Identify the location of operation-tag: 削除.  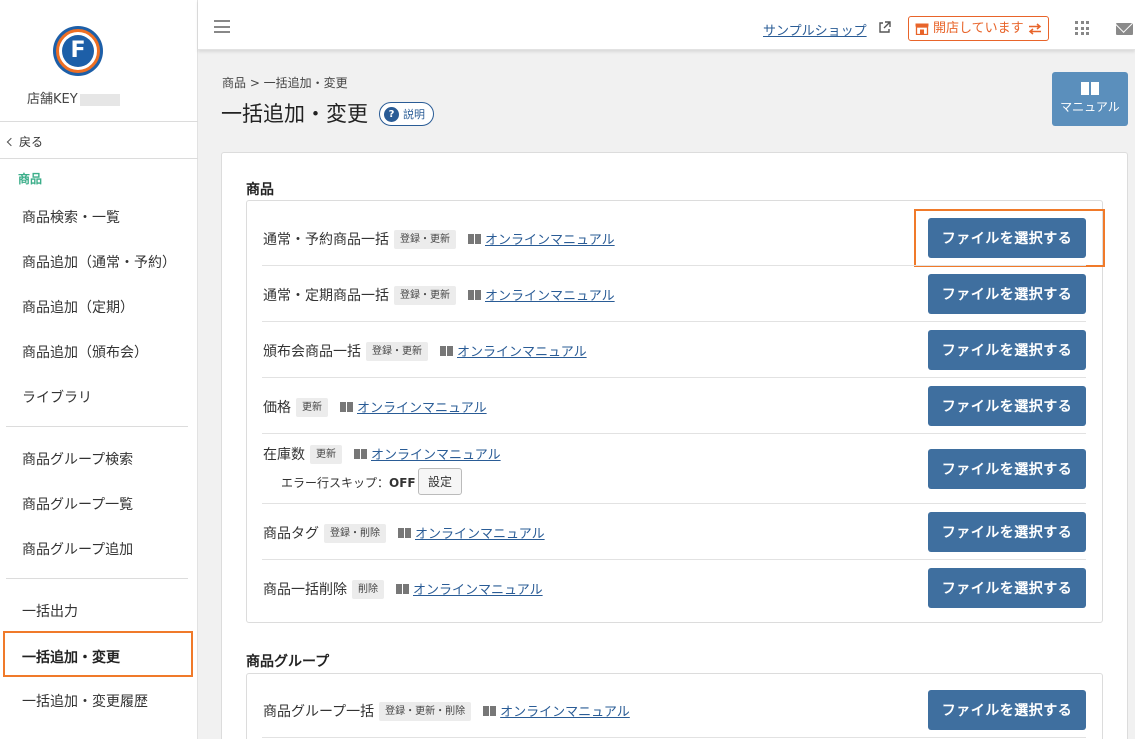
(368, 589).